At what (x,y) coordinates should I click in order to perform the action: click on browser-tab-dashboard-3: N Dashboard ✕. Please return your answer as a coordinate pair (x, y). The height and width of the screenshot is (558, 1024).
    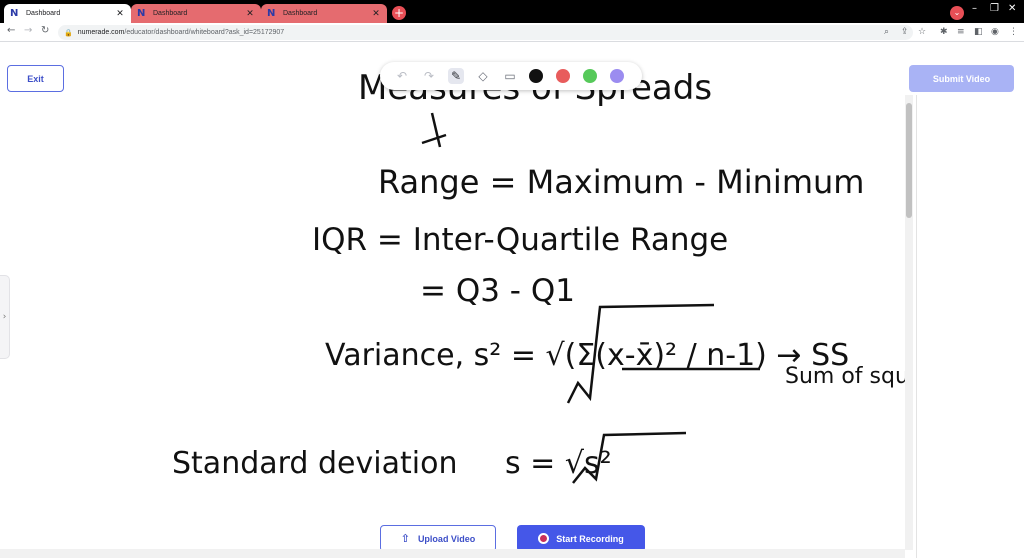
    Looking at the image, I should click on (324, 13).